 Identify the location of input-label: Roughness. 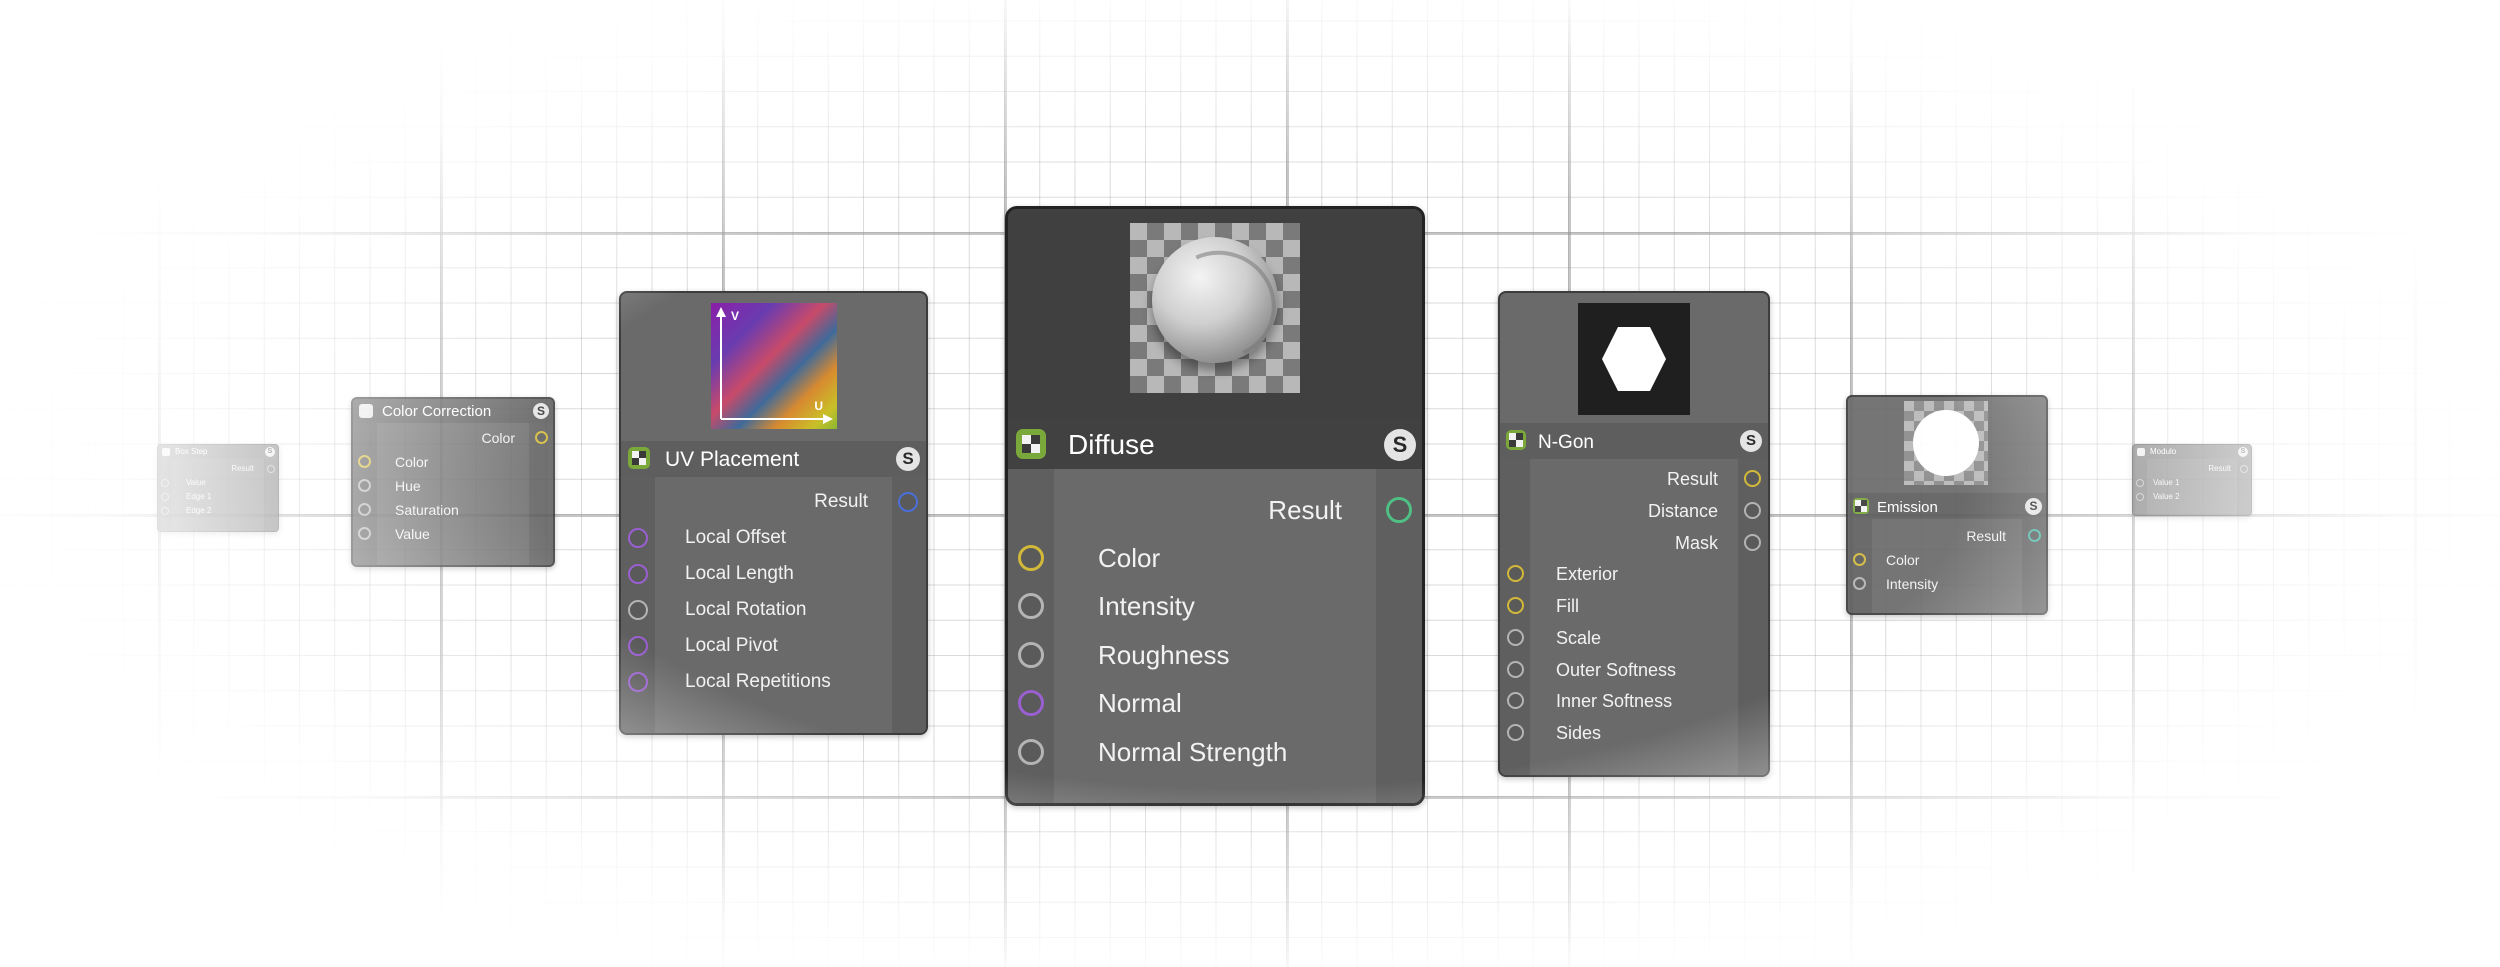
(1164, 655).